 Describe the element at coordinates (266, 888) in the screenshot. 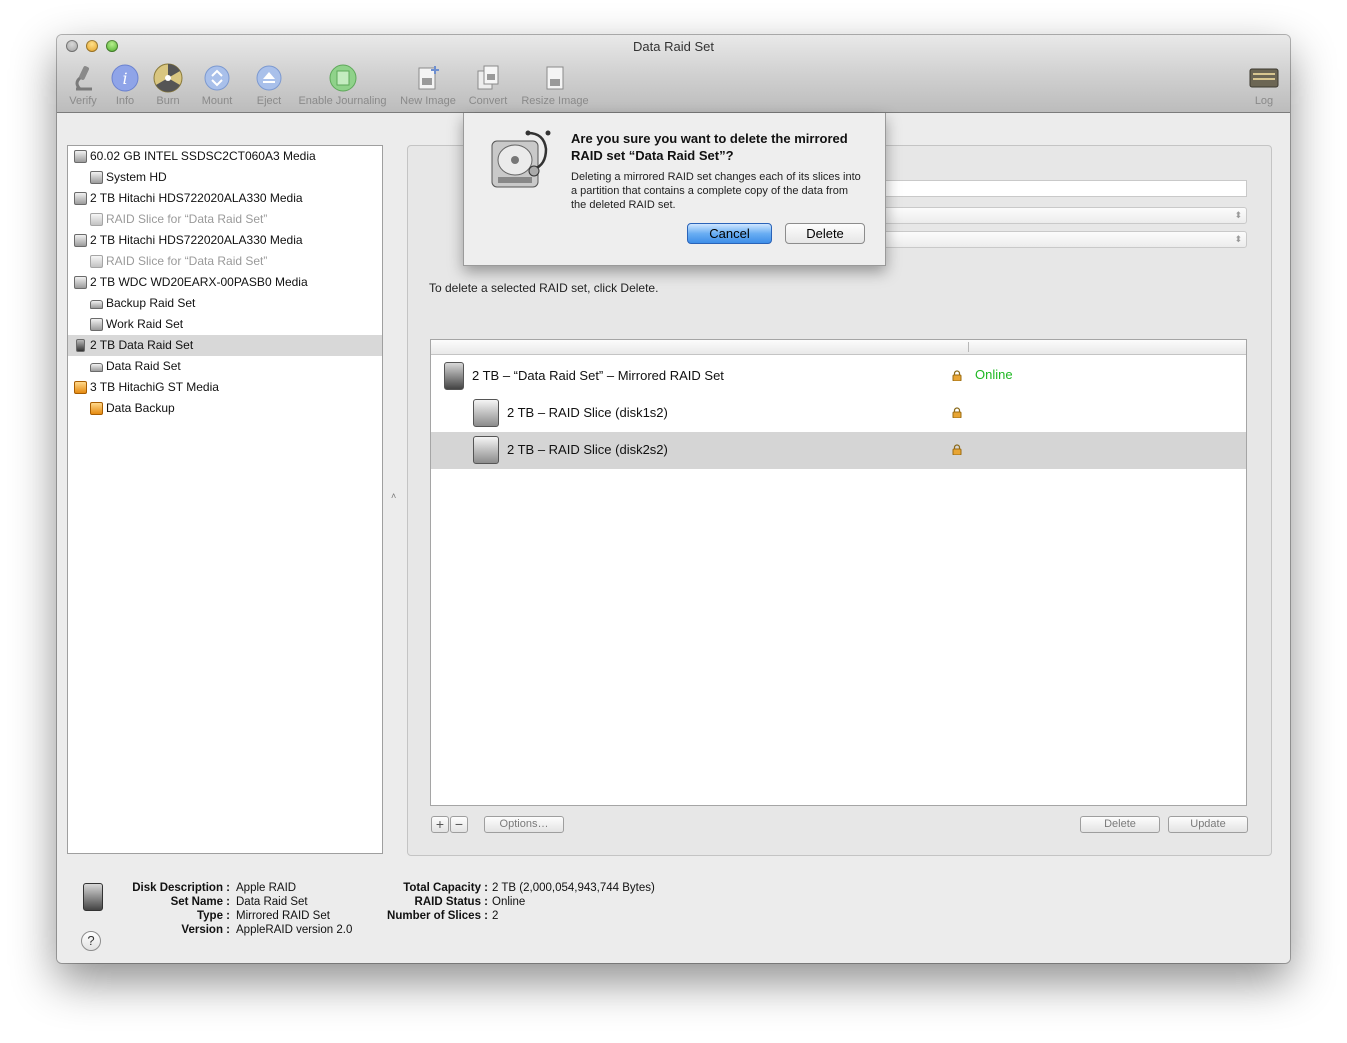

I see `disk-description-value: Apple RAID` at that location.